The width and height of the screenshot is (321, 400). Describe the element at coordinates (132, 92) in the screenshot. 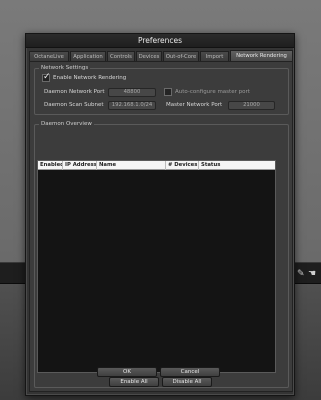

I see `daemon-network-port-field: 48800` at that location.